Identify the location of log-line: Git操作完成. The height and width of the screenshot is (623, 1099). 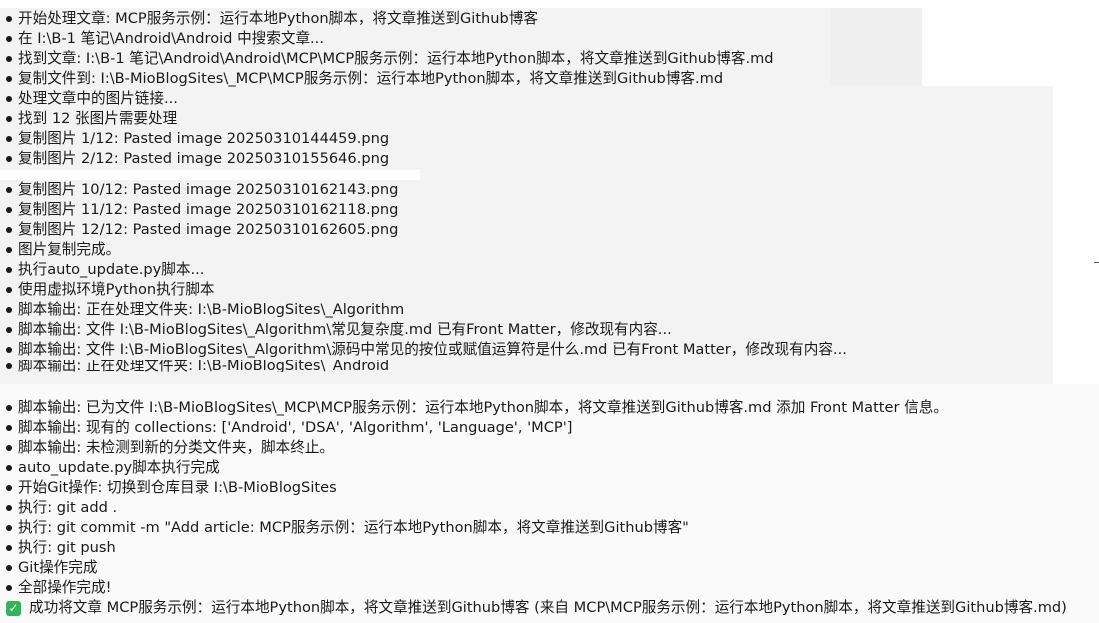
(536, 568).